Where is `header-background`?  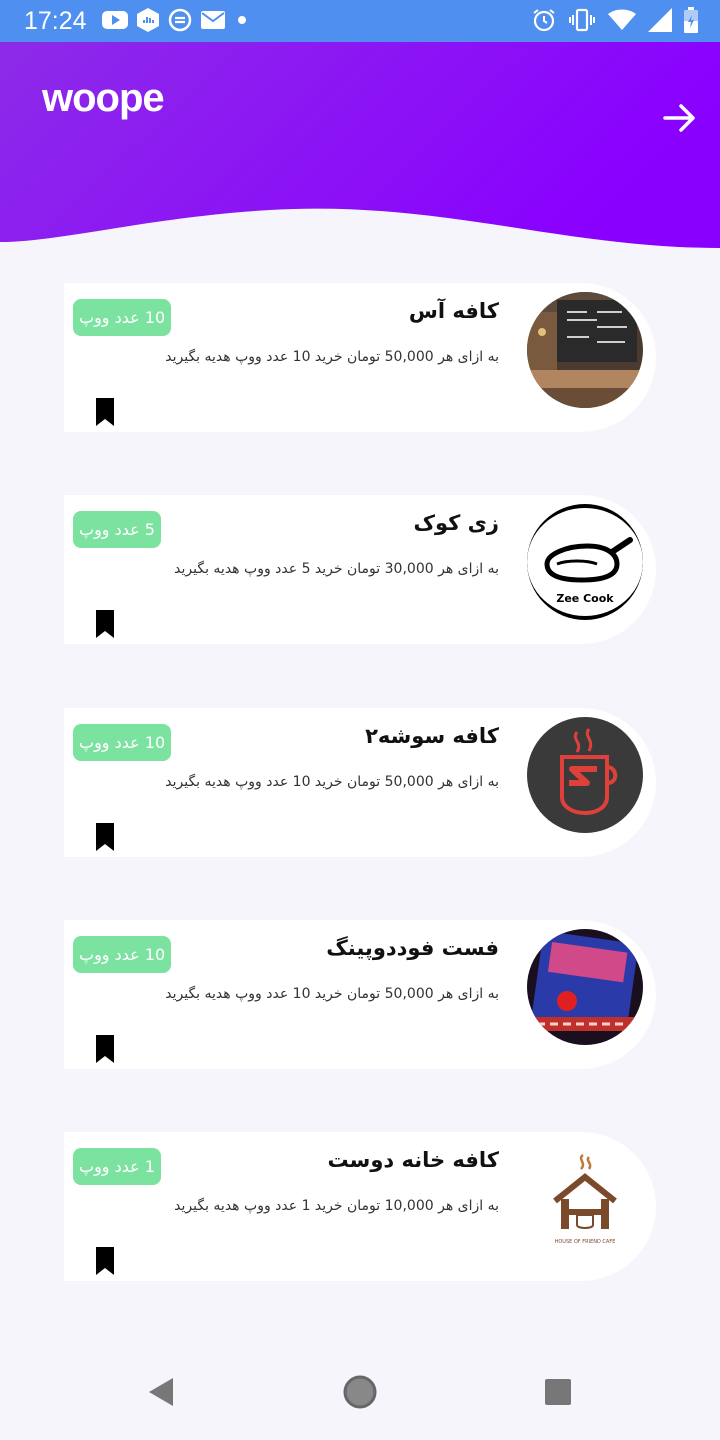
header-background is located at coordinates (360, 145).